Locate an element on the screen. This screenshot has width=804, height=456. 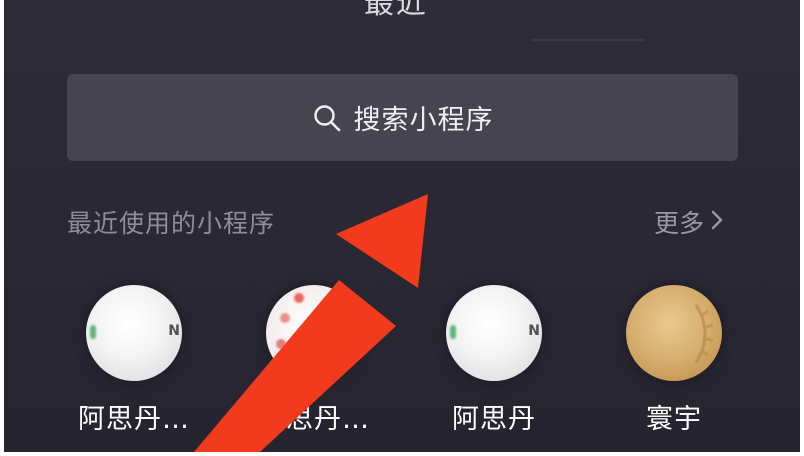
recent-section-title: 最近使用的小程序 is located at coordinates (171, 223).